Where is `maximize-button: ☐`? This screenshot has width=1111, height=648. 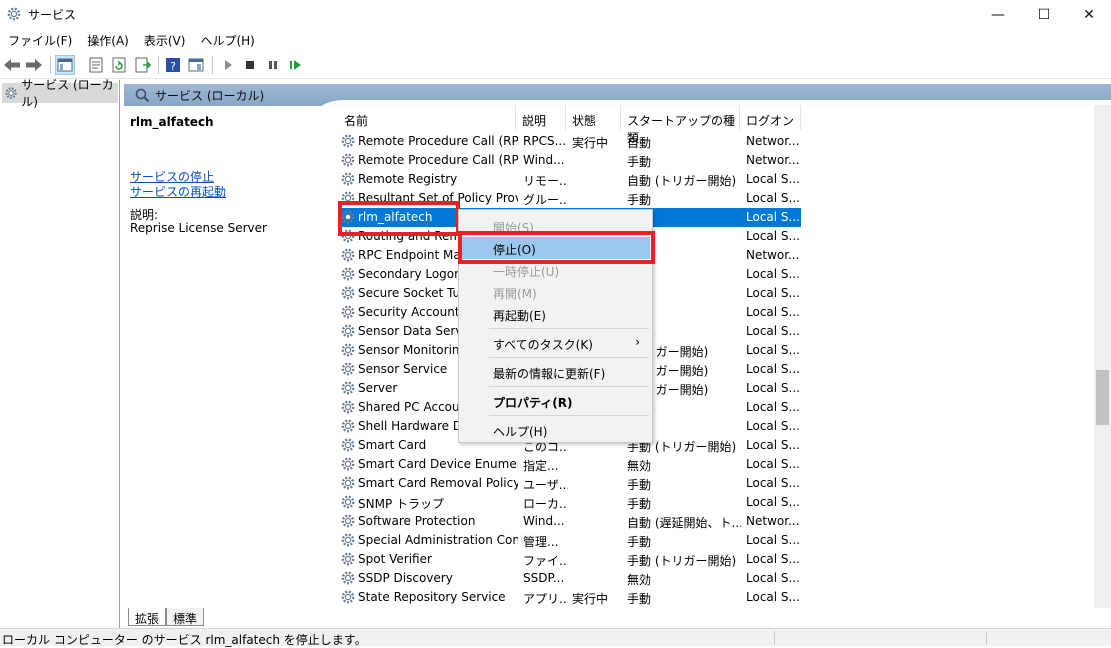 maximize-button: ☐ is located at coordinates (1044, 14).